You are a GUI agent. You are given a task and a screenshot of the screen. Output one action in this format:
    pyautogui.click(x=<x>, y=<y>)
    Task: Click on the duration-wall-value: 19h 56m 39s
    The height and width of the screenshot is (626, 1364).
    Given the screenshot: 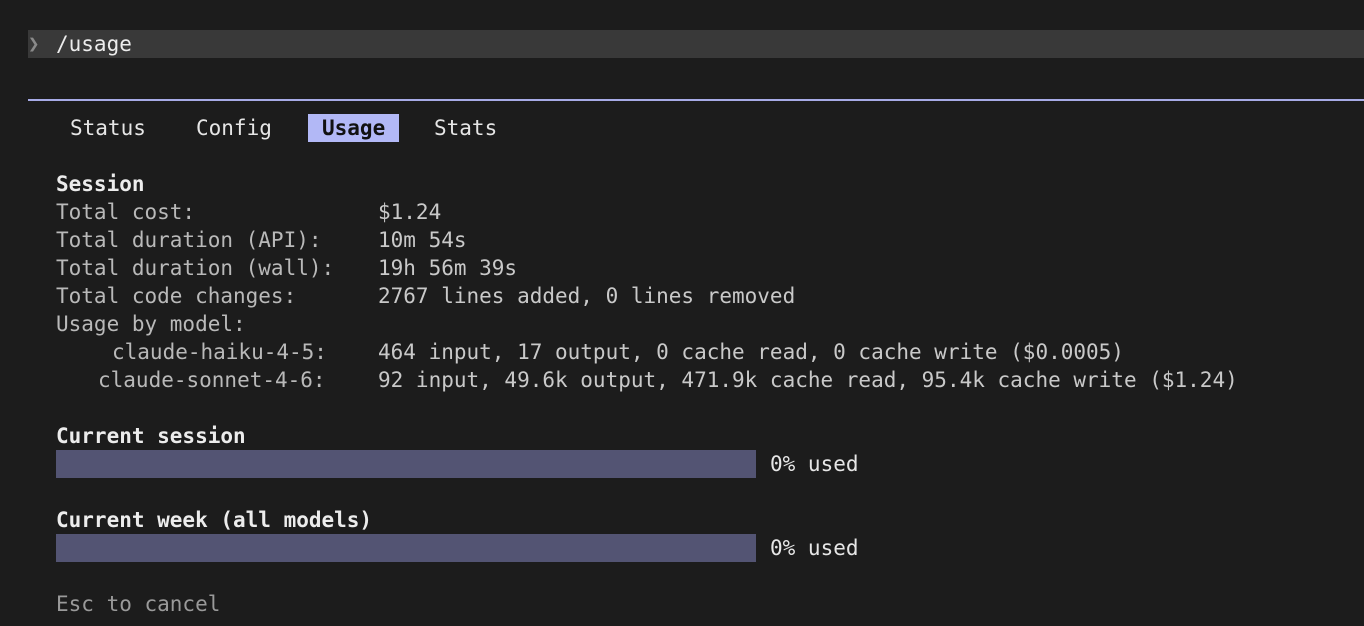 What is the action you would take?
    pyautogui.click(x=448, y=268)
    